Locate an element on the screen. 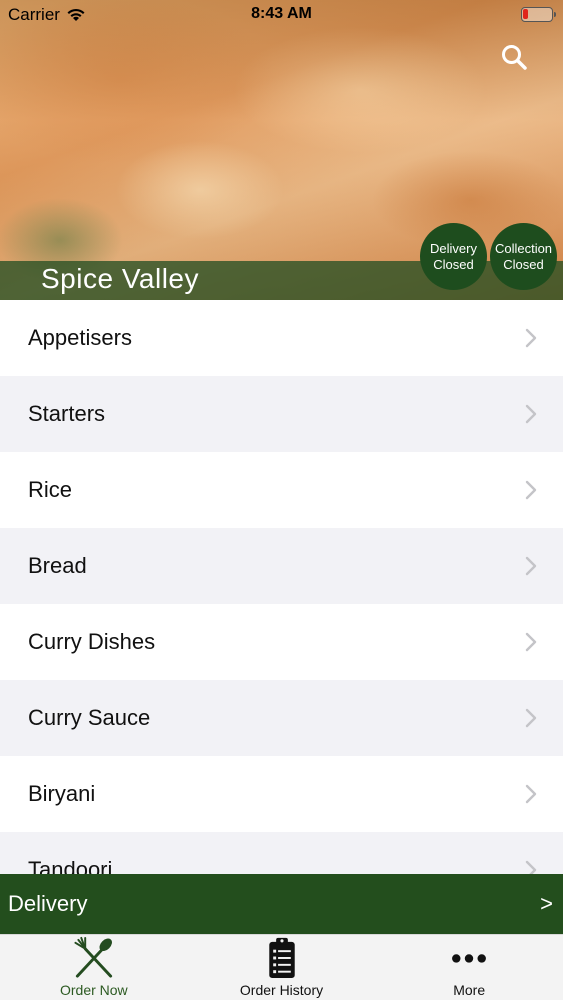 The height and width of the screenshot is (1000, 563). collection-status-badge: Collection Closed is located at coordinates (523, 256).